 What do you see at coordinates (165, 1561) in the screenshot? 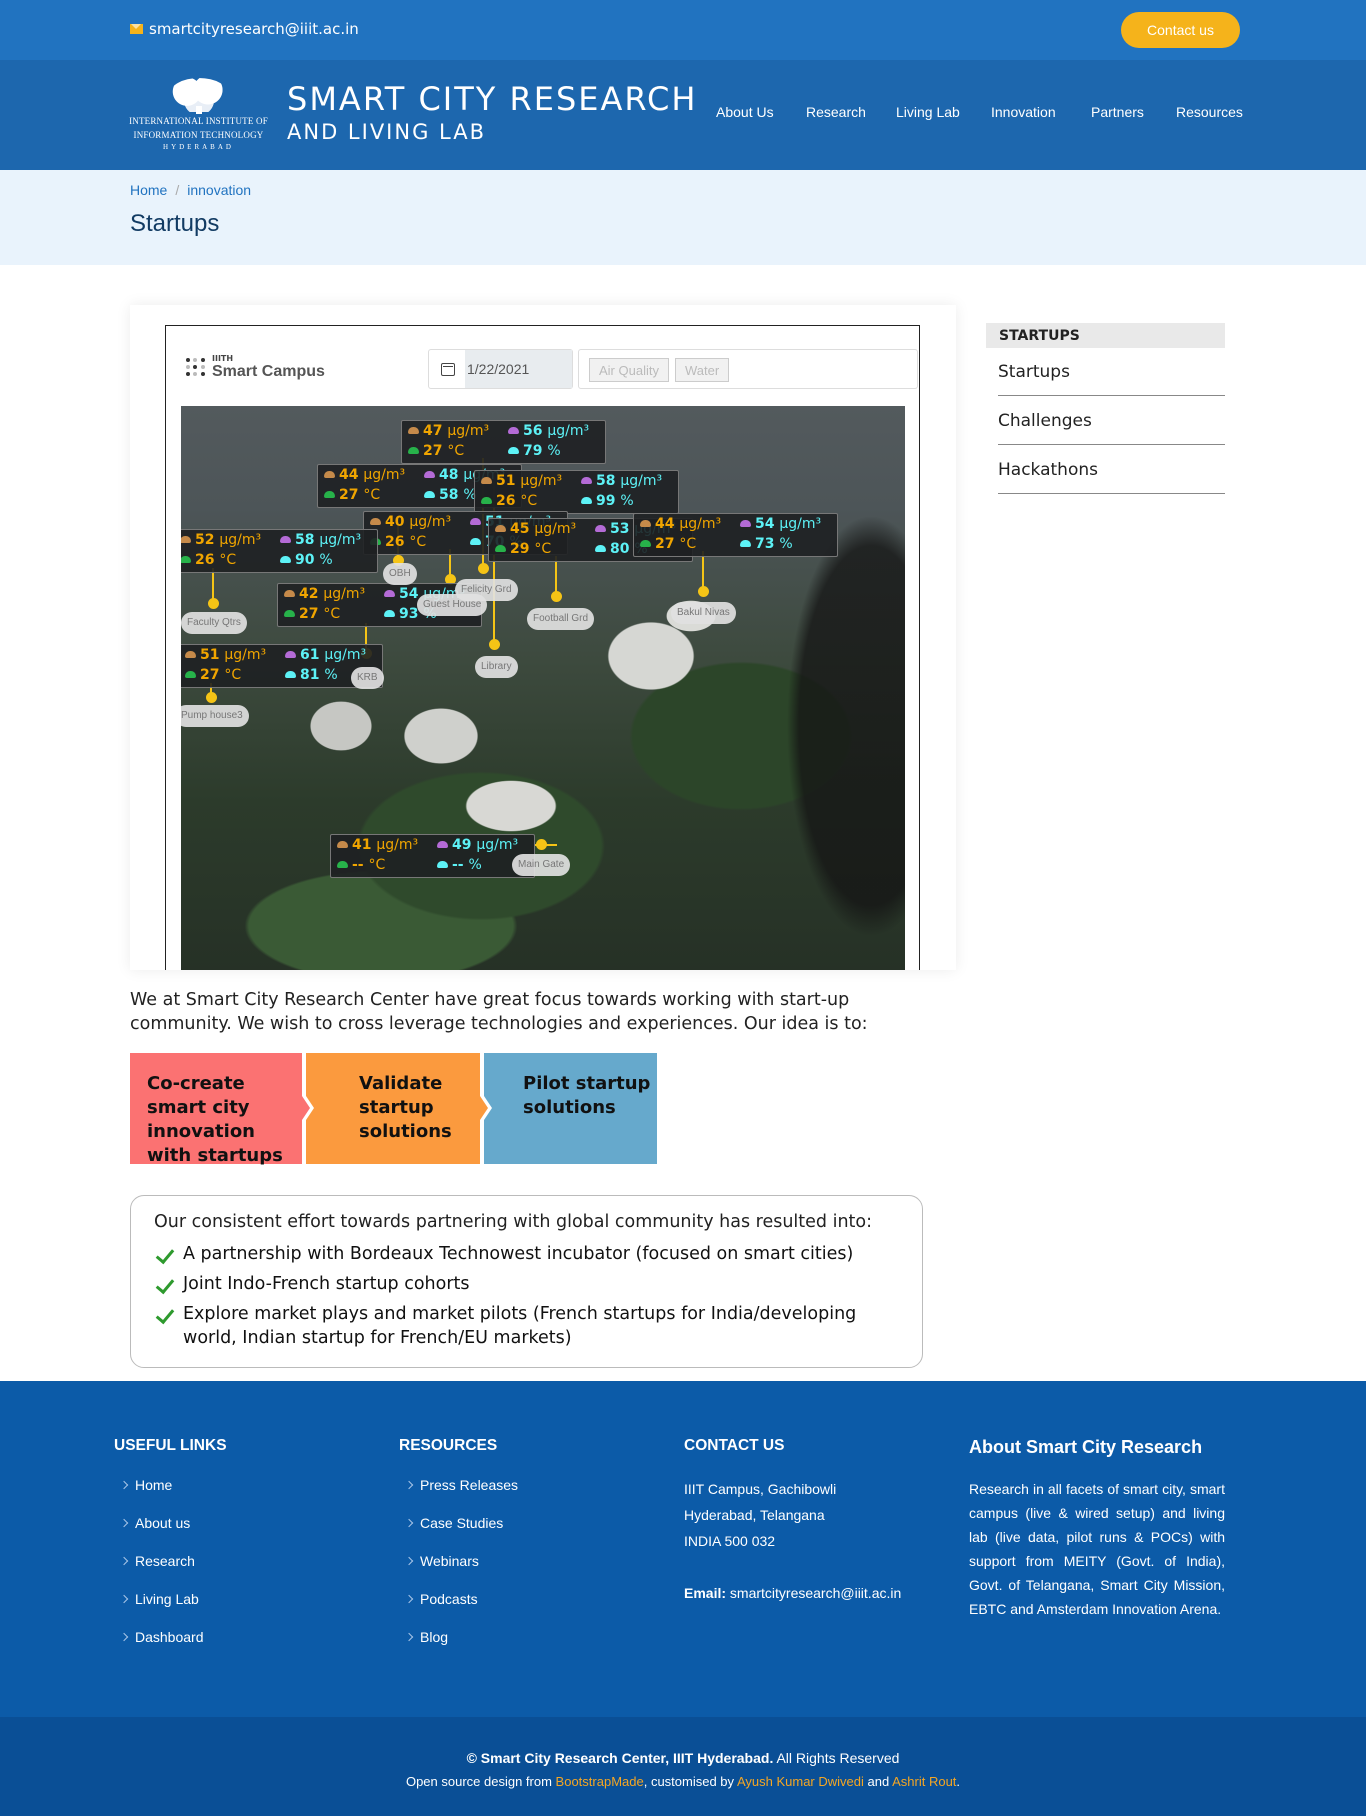
I see `footer-link-label: Research` at bounding box center [165, 1561].